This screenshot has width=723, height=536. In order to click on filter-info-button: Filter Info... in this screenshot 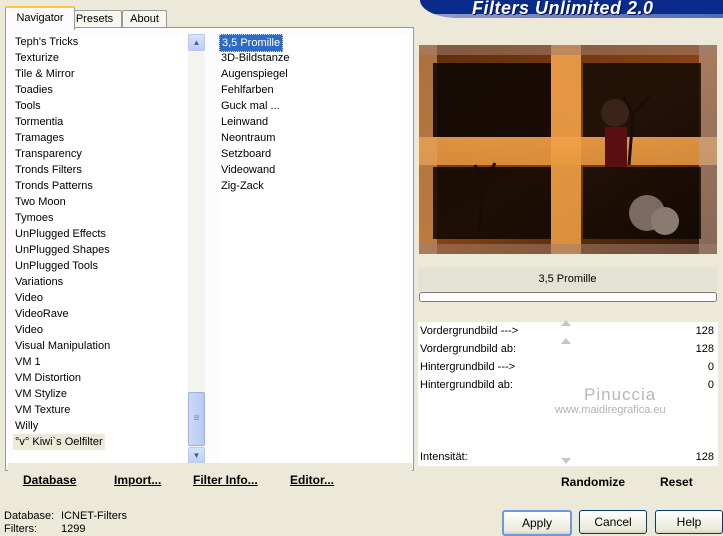, I will do `click(225, 480)`.